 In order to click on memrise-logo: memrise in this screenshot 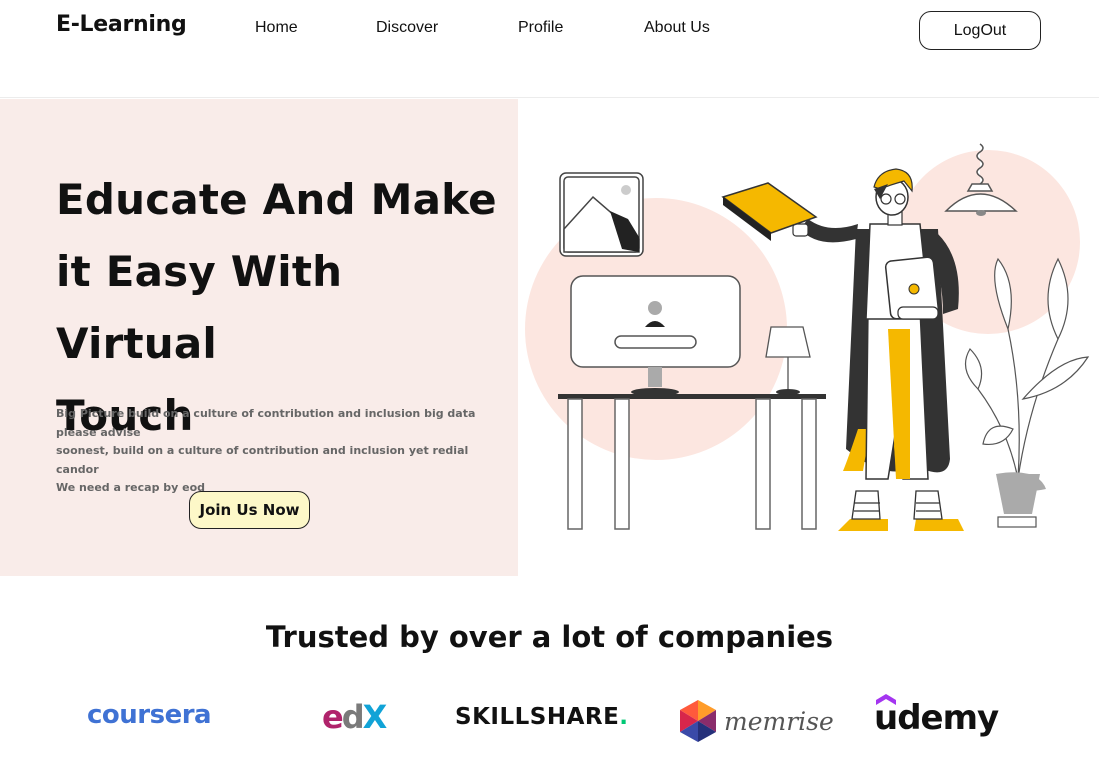, I will do `click(757, 721)`.